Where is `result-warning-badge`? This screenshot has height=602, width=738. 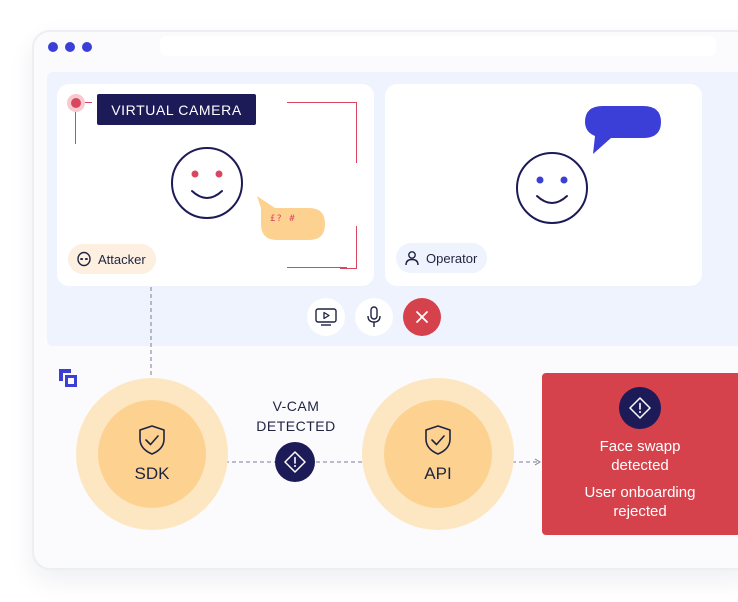
result-warning-badge is located at coordinates (640, 408).